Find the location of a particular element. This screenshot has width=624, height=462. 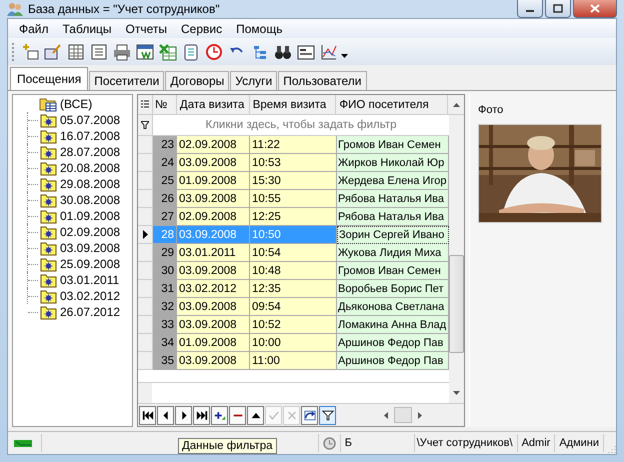

last-record-button is located at coordinates (201, 415).